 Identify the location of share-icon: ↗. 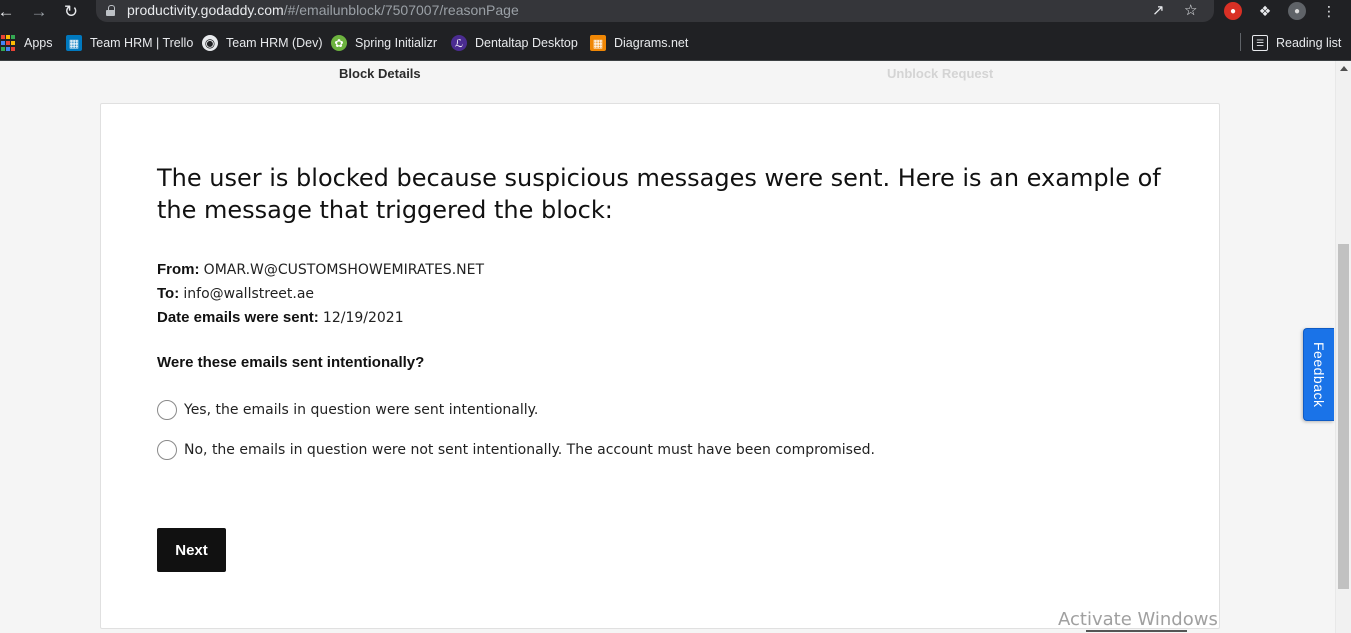
(1158, 10).